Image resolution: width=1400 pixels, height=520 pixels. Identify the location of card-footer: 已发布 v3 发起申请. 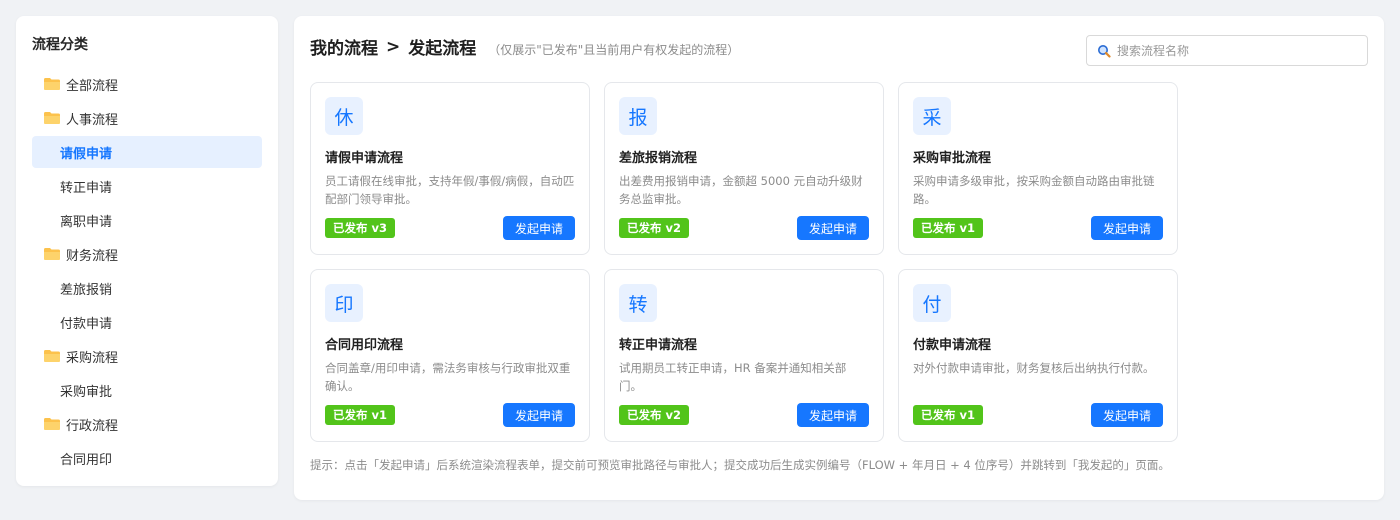
(450, 228).